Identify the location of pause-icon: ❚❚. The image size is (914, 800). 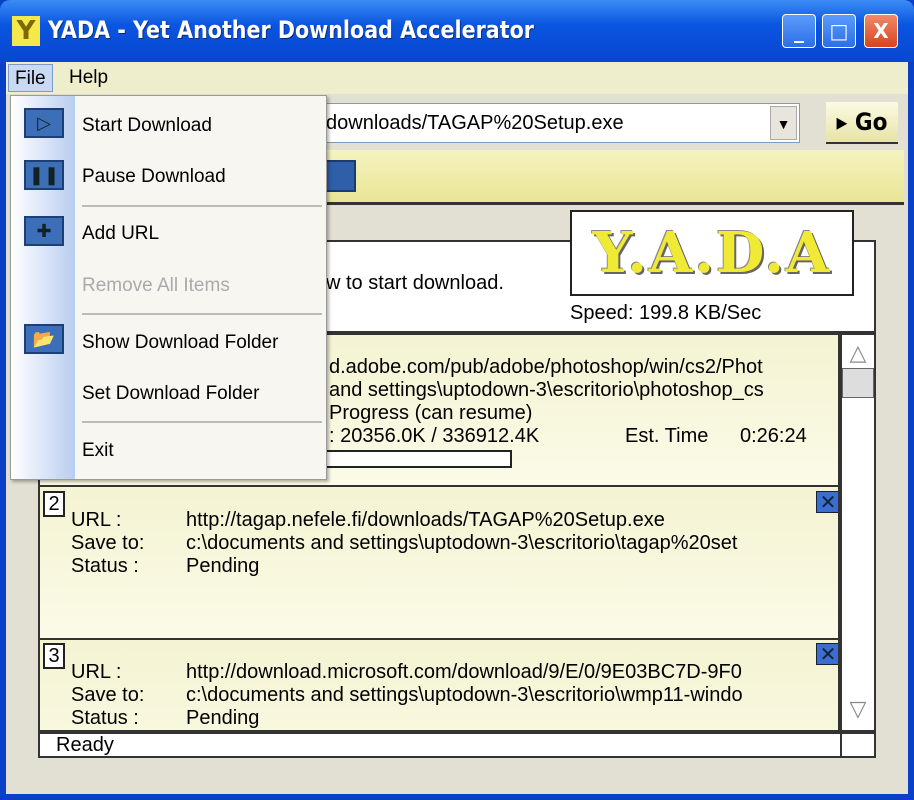
(44, 175).